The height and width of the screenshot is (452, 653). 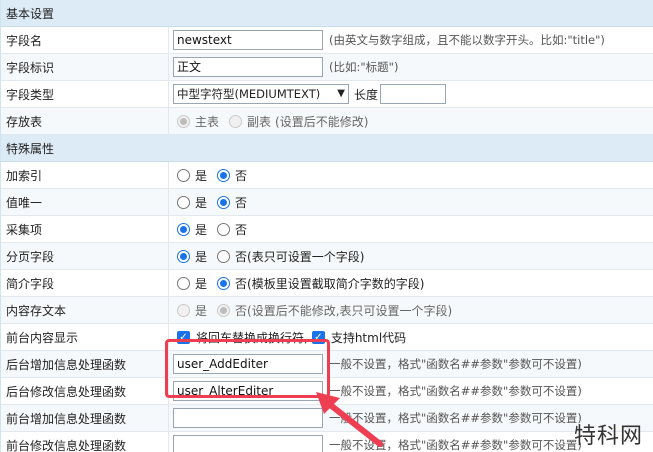 What do you see at coordinates (322, 121) in the screenshot?
I see `storage-hint: (设置后不能修改)` at bounding box center [322, 121].